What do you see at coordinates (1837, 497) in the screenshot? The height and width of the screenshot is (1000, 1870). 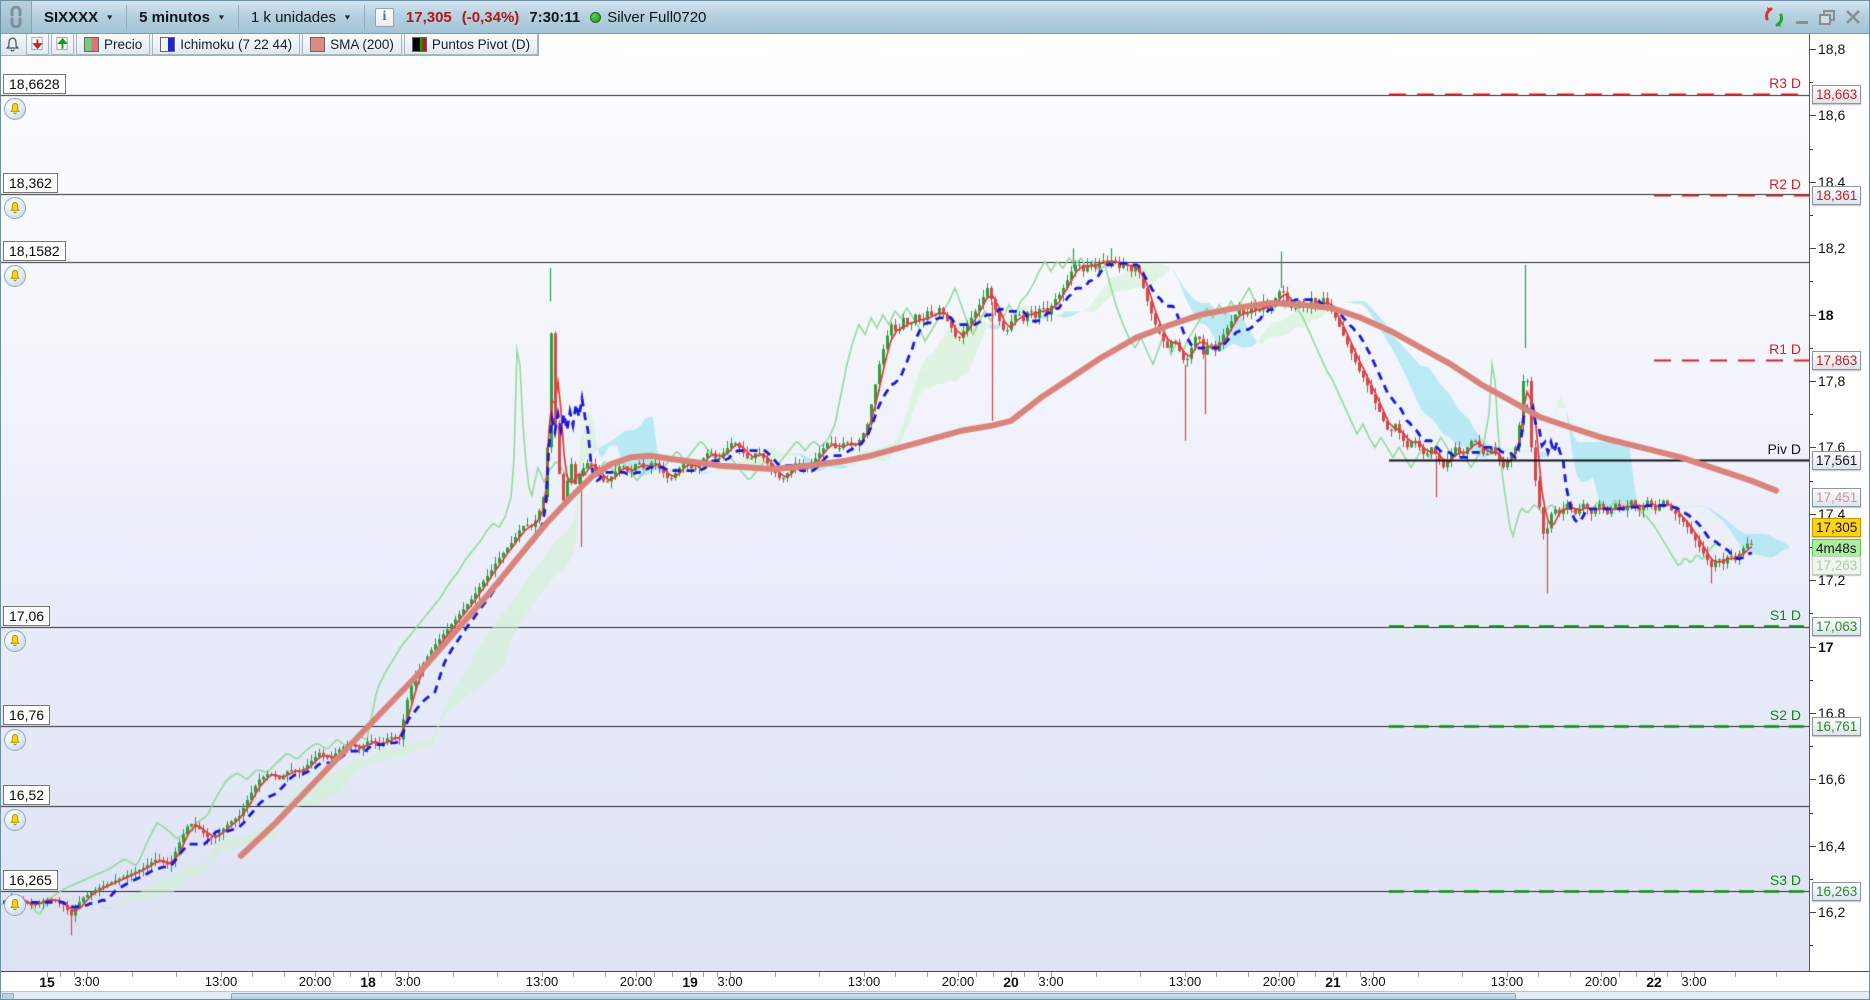 I see `price-badge: 17,451` at bounding box center [1837, 497].